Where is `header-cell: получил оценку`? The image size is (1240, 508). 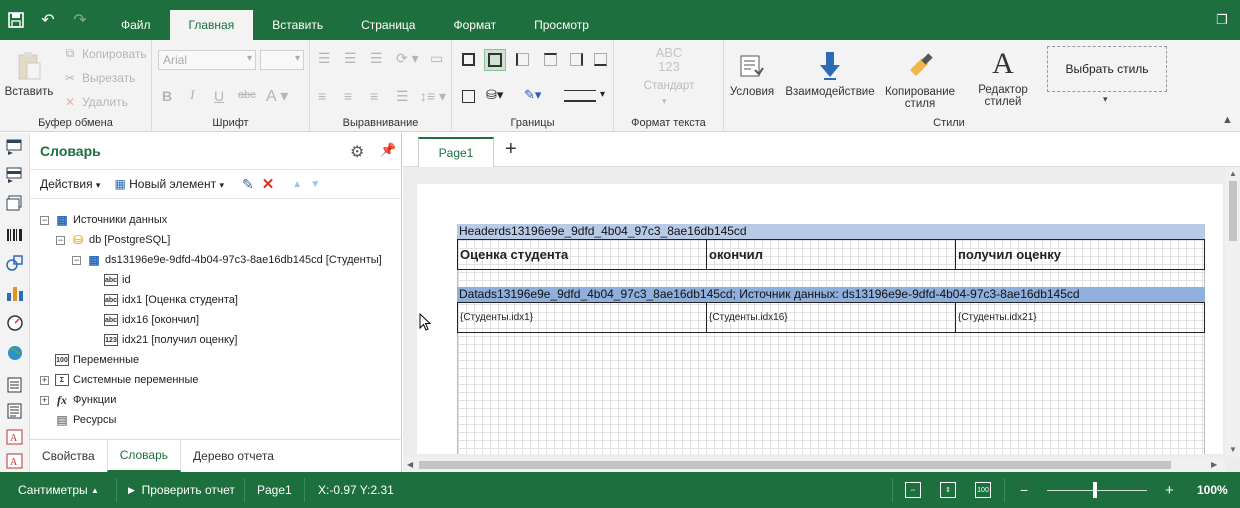 header-cell: получил оценку is located at coordinates (1080, 254).